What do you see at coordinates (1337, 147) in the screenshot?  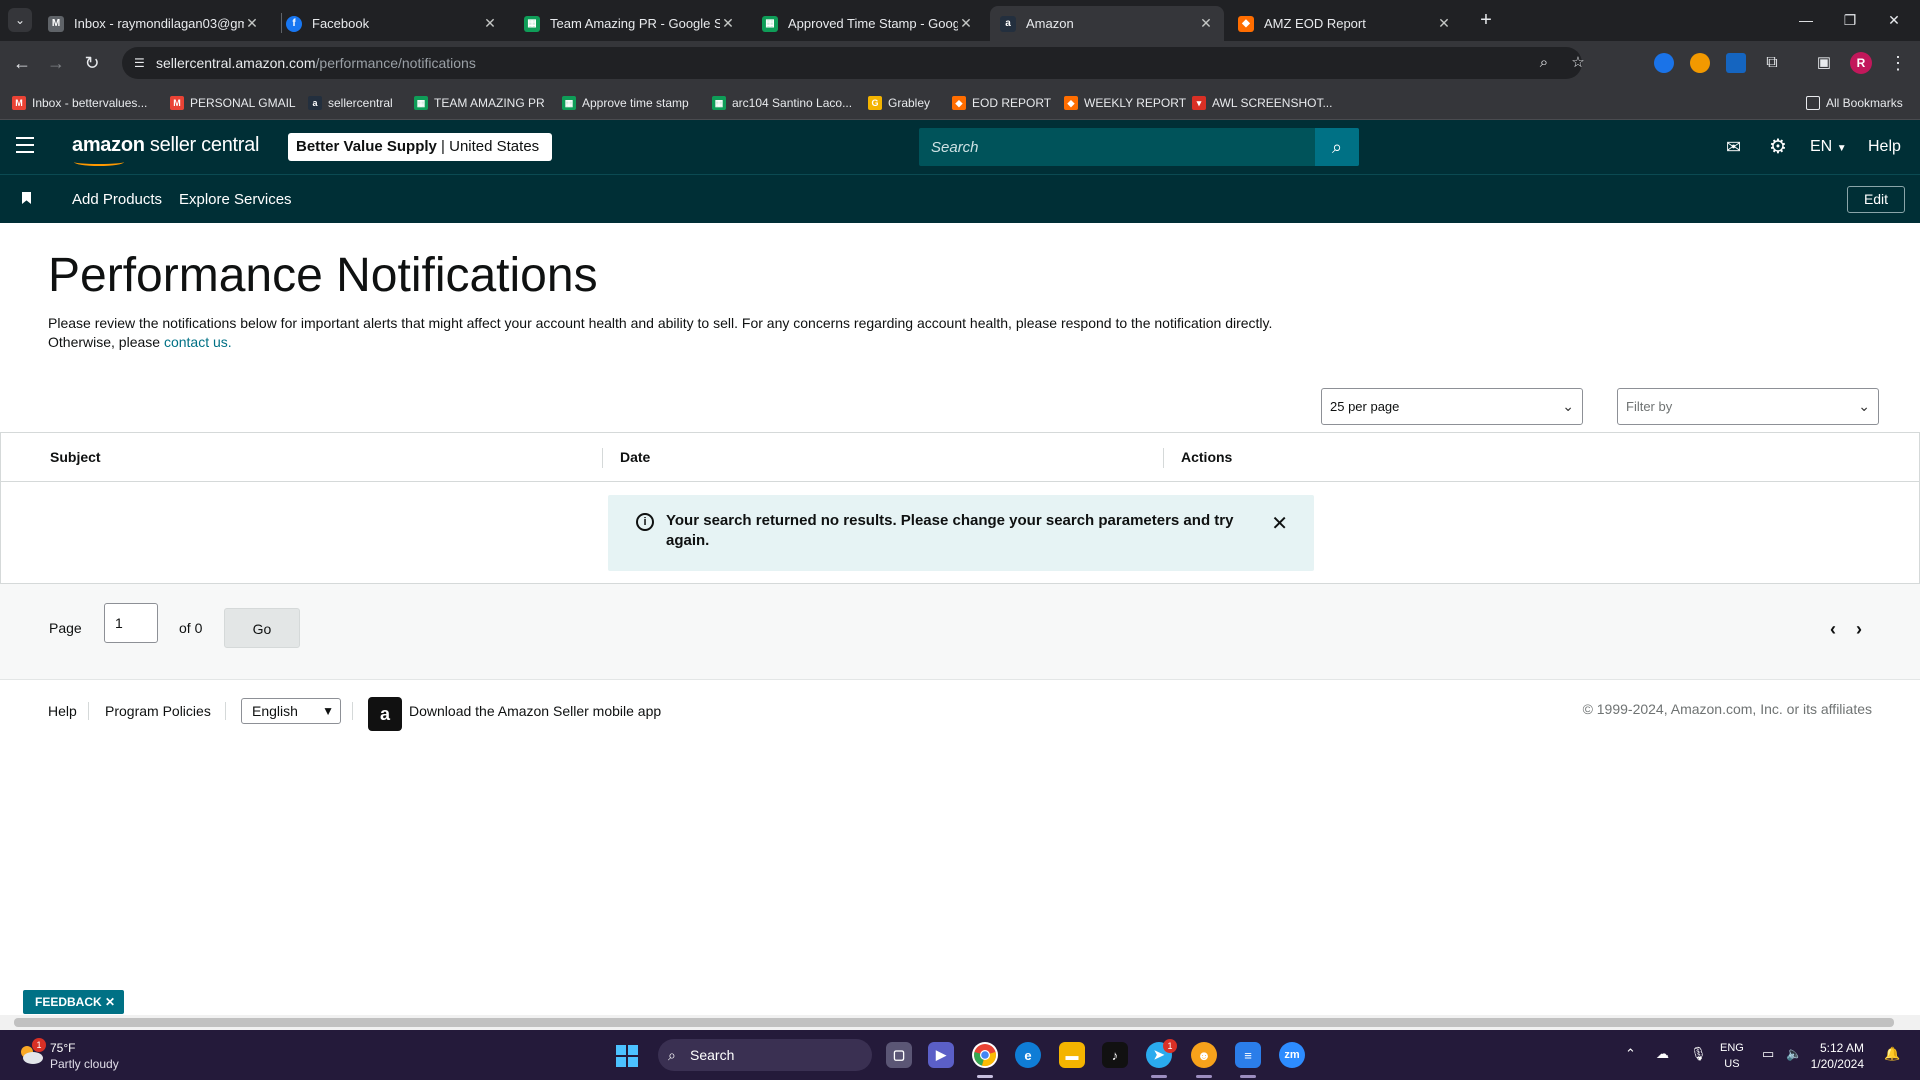 I see `search-button: ⌕` at bounding box center [1337, 147].